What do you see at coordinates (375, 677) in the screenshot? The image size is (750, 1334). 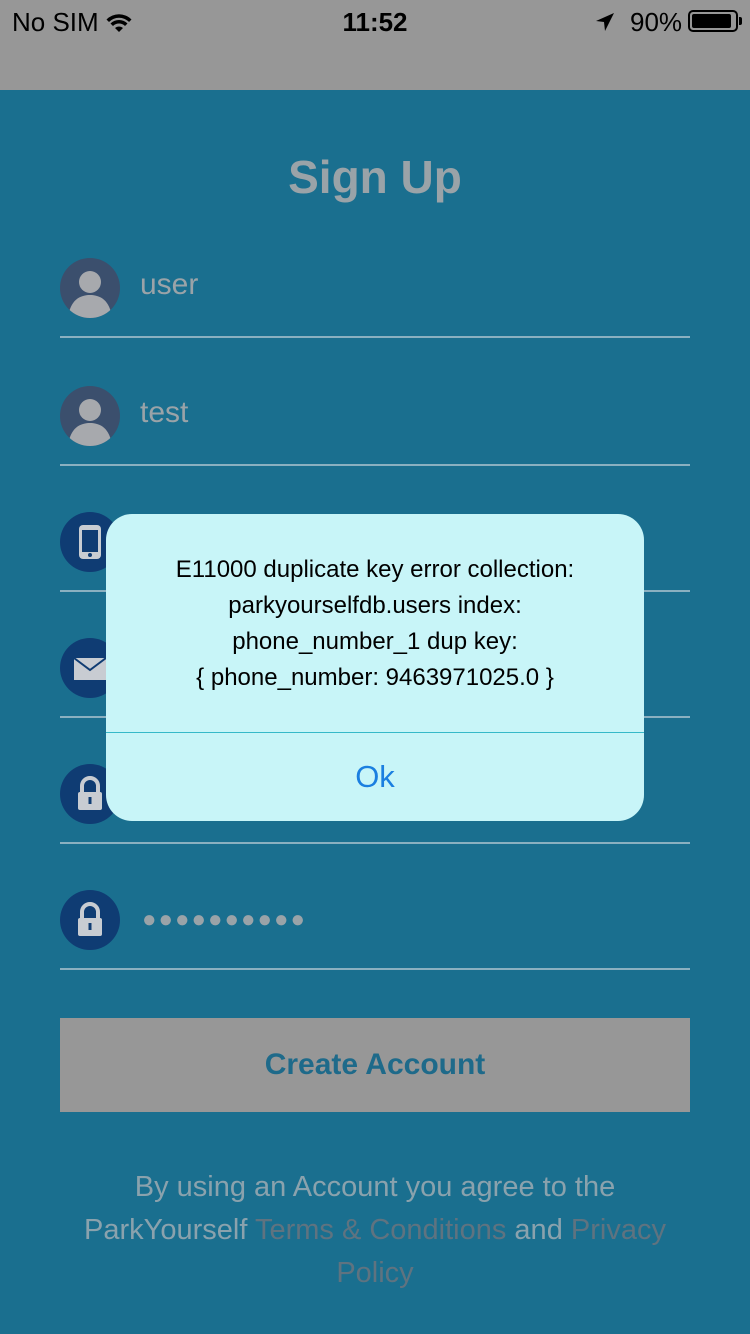 I see `alert-message-line: { phone_number: 9463971025.0 }` at bounding box center [375, 677].